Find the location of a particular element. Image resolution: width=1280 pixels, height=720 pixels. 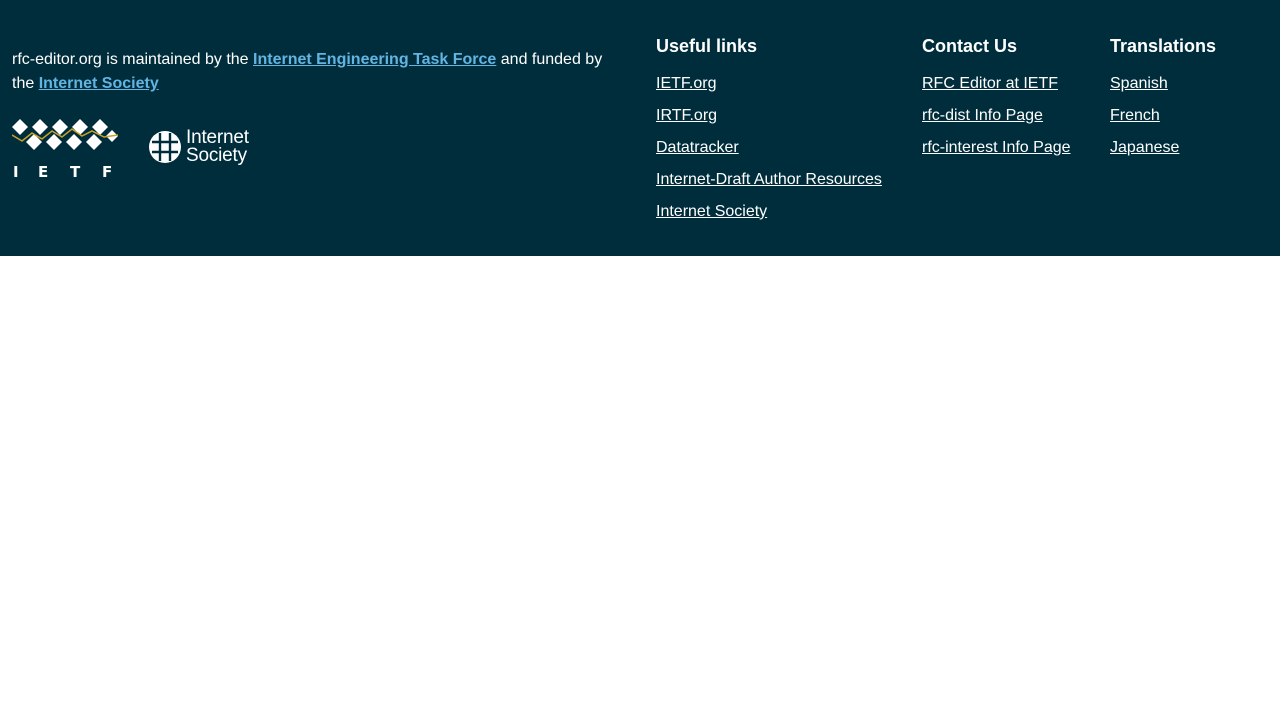

ietf-letter-i: I is located at coordinates (16, 171).